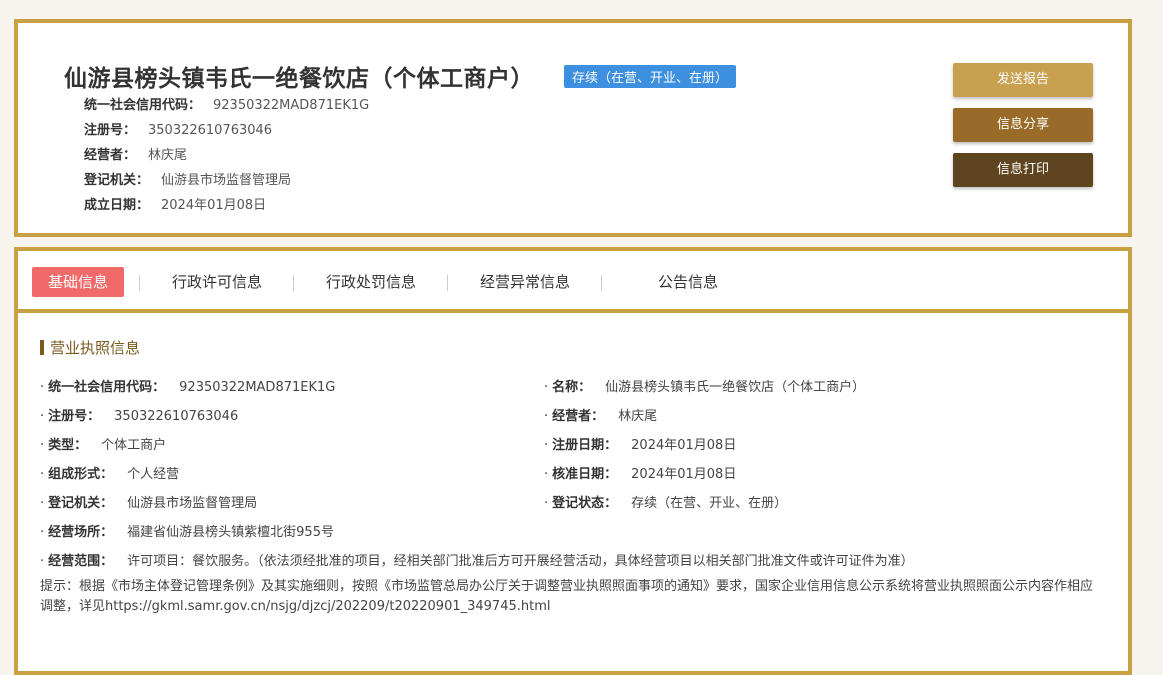 This screenshot has width=1163, height=675. I want to click on field-name: · 名称： 仙游县榜头镇韦氏一绝餐饮店（个体工商户）, so click(705, 387).